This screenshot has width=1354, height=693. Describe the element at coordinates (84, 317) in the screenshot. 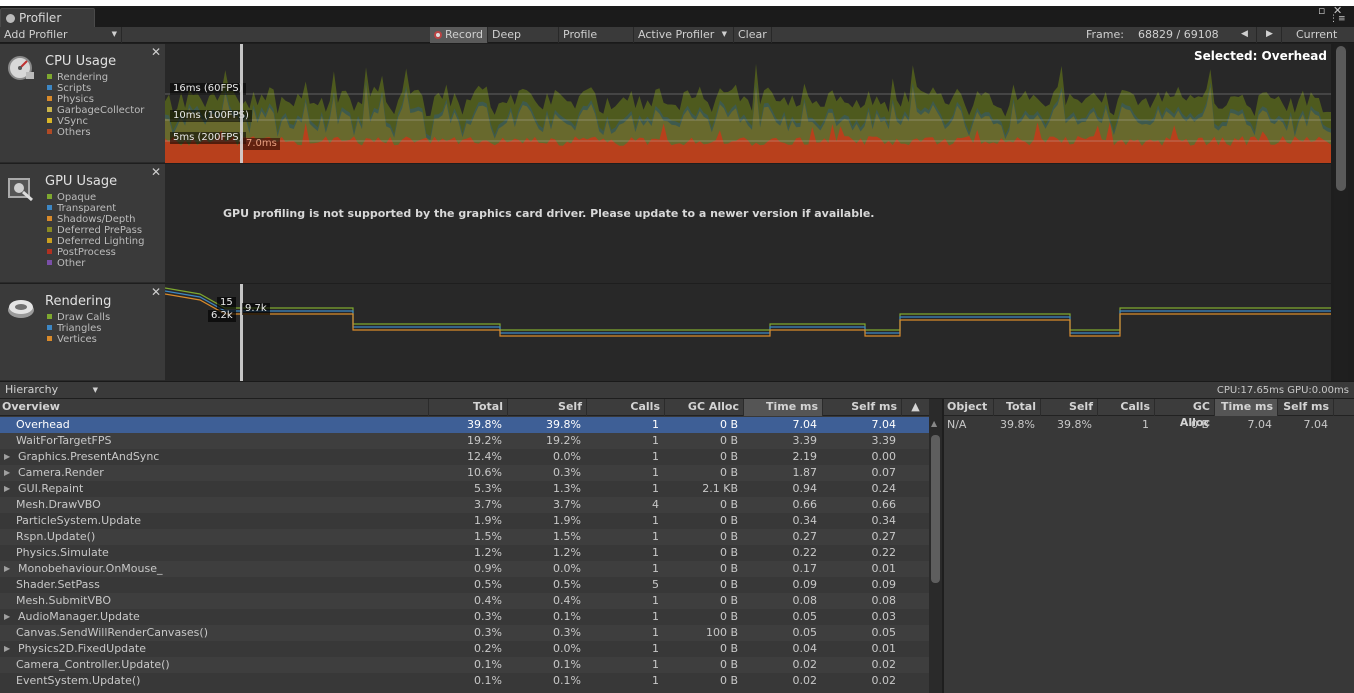

I see `legend-label: Draw Calls` at that location.